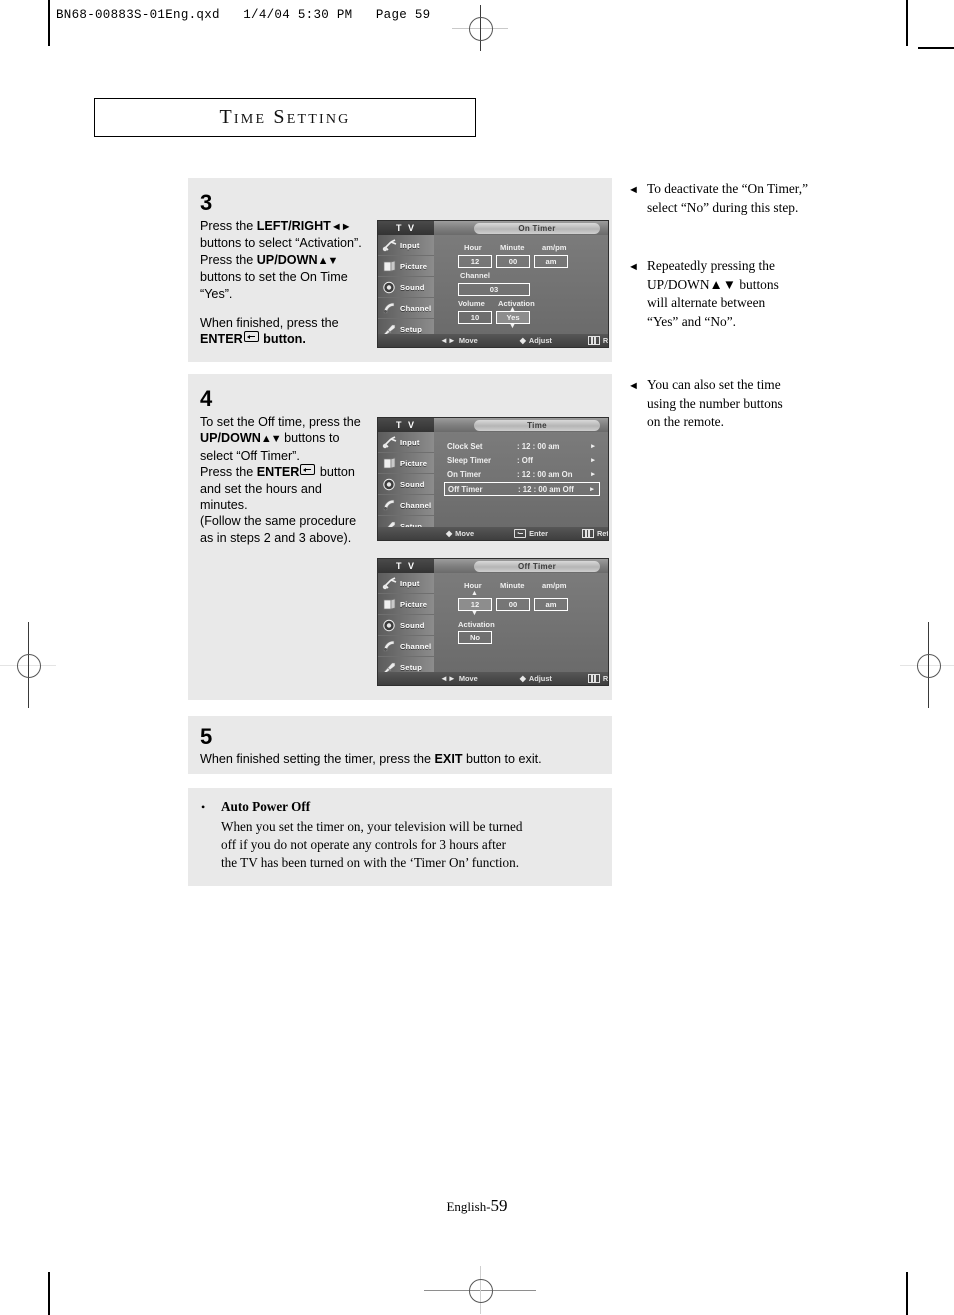 This screenshot has width=954, height=1315. Describe the element at coordinates (274, 277) in the screenshot. I see `step3-line4: buttons to set the On Time` at that location.